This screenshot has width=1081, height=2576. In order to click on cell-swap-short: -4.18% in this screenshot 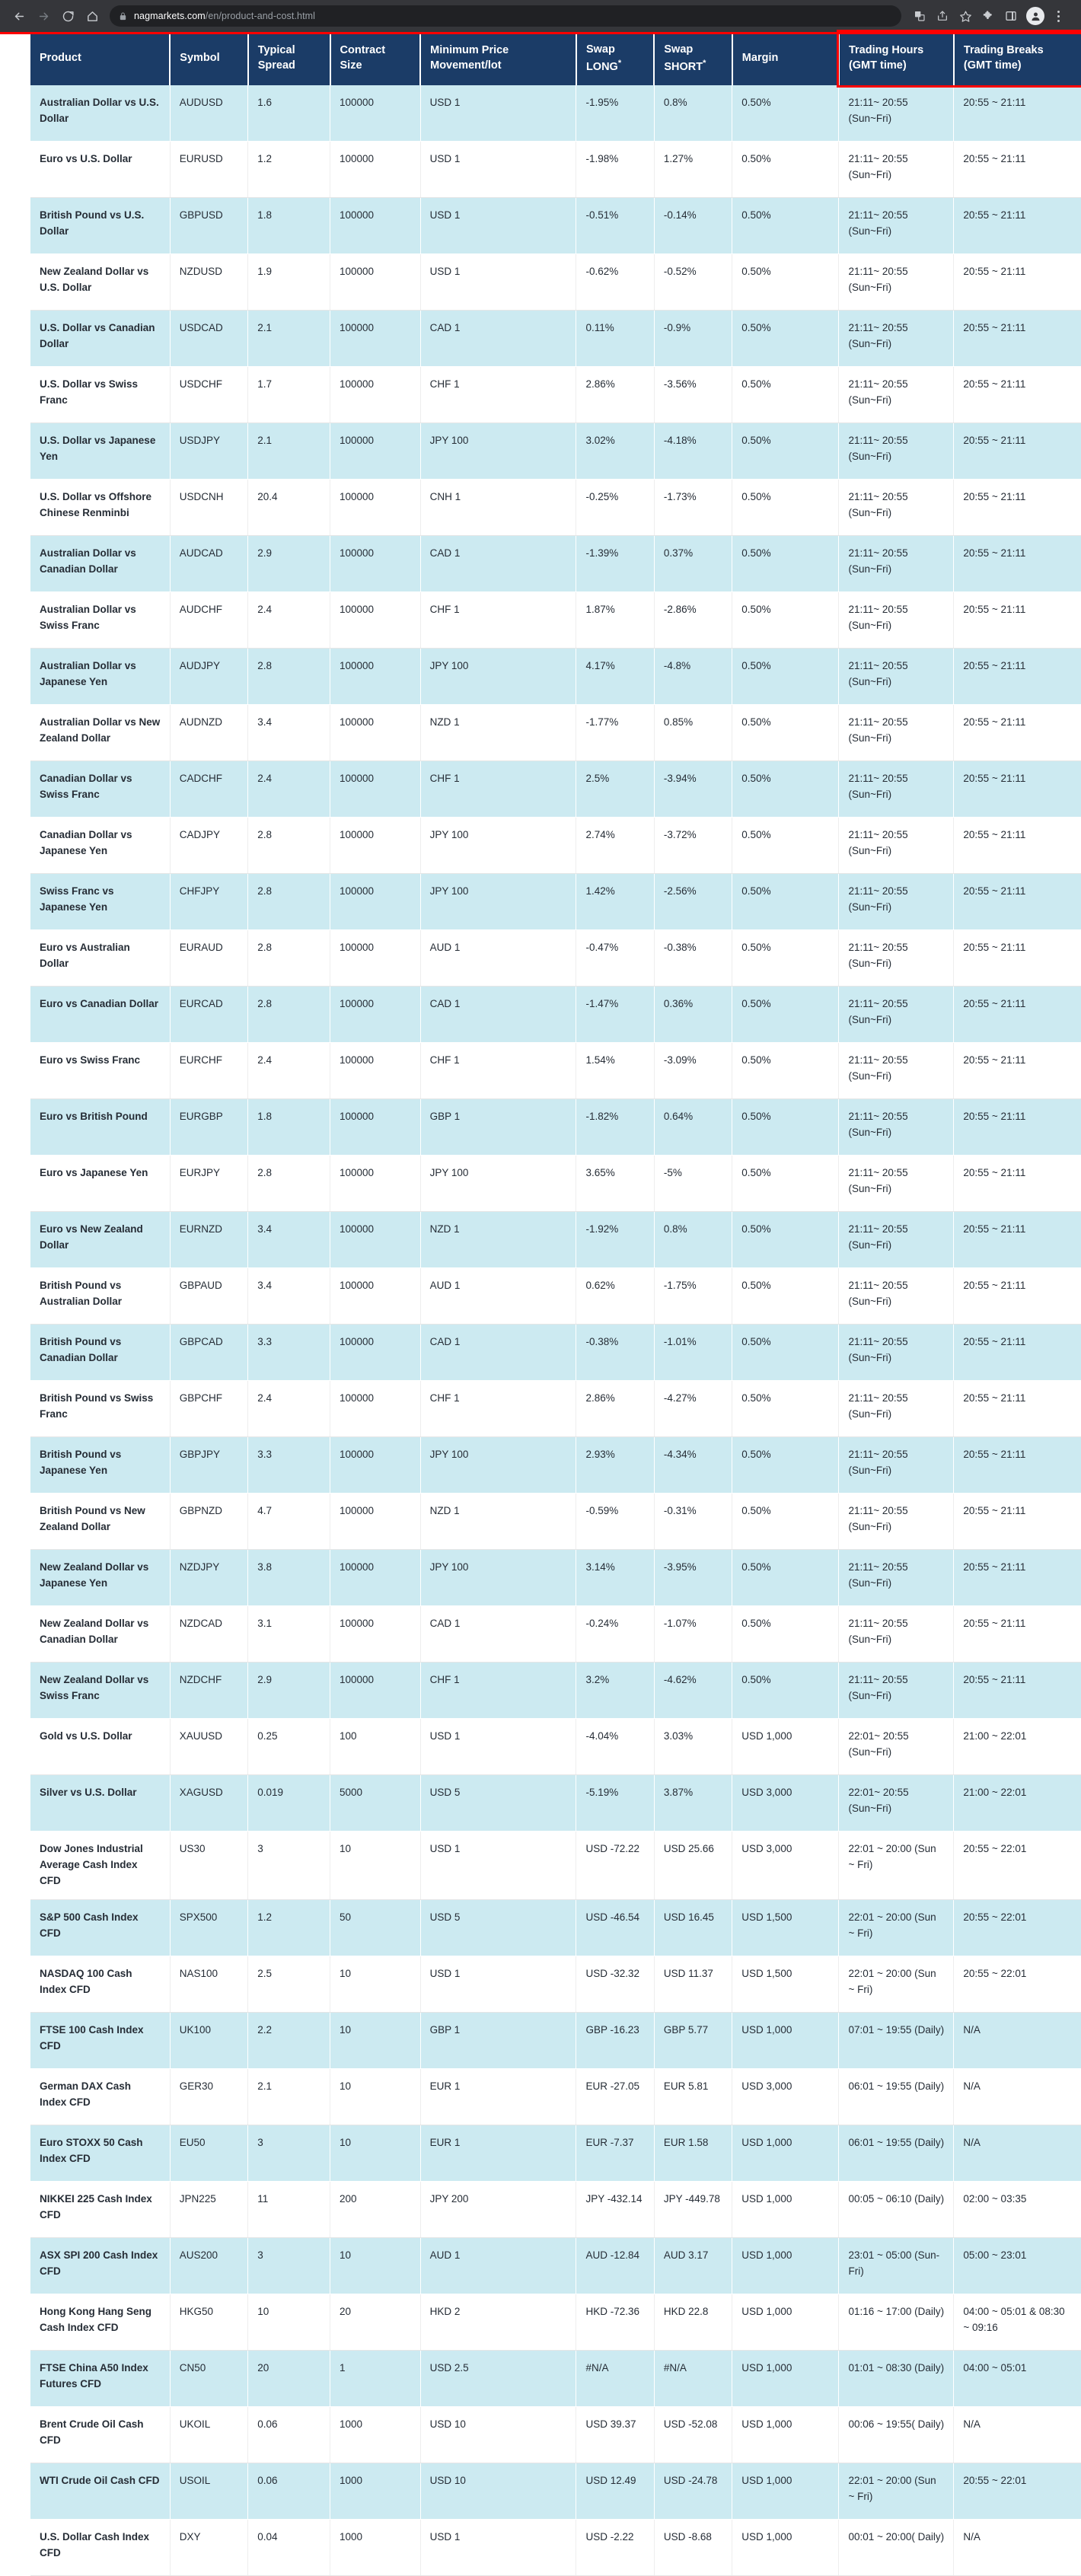, I will do `click(693, 451)`.